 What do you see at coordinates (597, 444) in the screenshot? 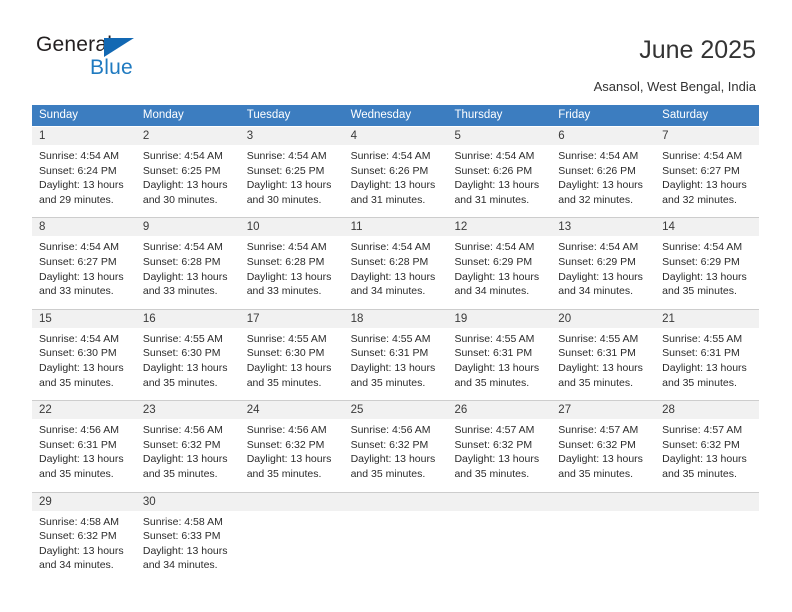
I see `sunset-line: Sunset: 6:32 PM` at bounding box center [597, 444].